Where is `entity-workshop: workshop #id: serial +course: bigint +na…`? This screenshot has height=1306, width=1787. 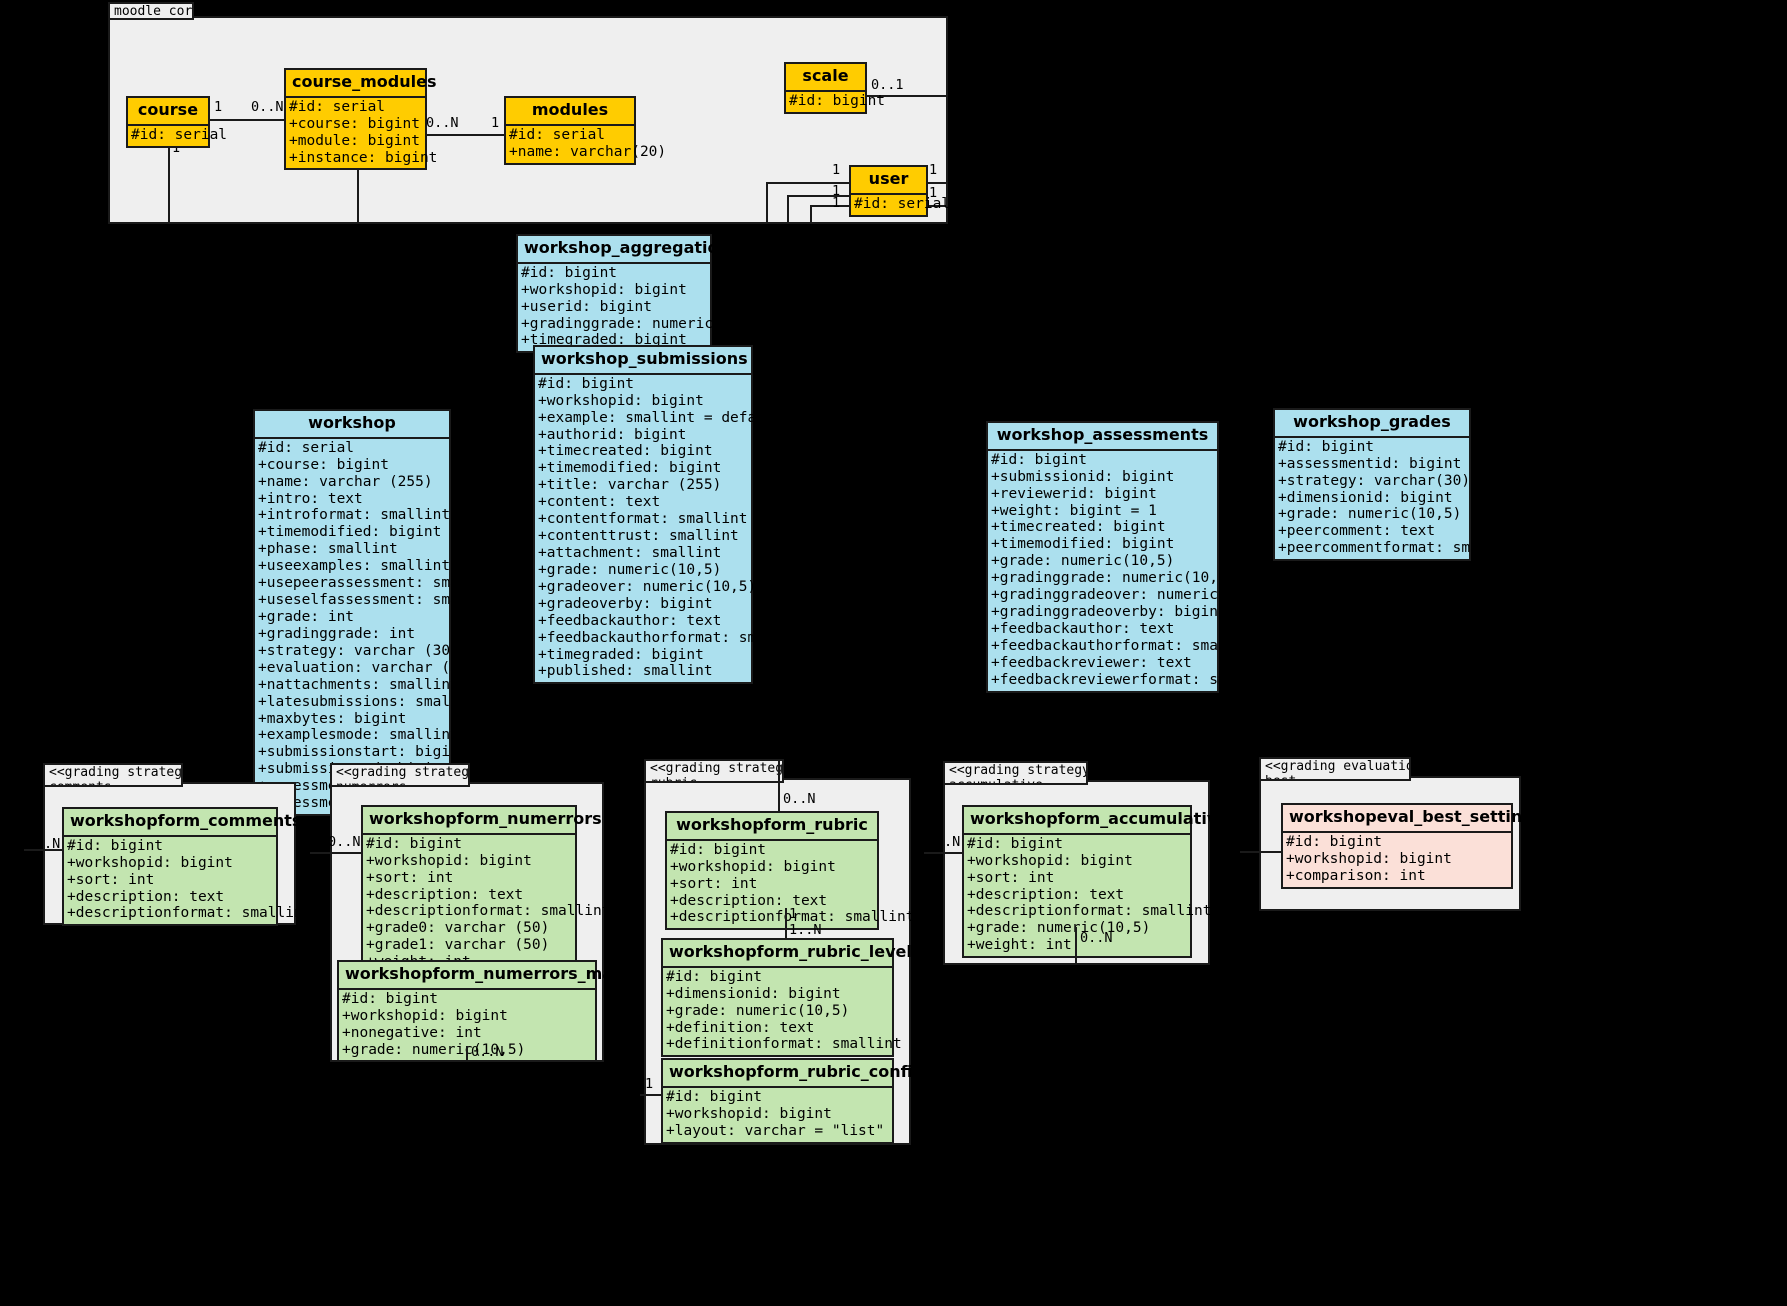
entity-workshop: workshop #id: serial +course: bigint +na… is located at coordinates (378, 613).